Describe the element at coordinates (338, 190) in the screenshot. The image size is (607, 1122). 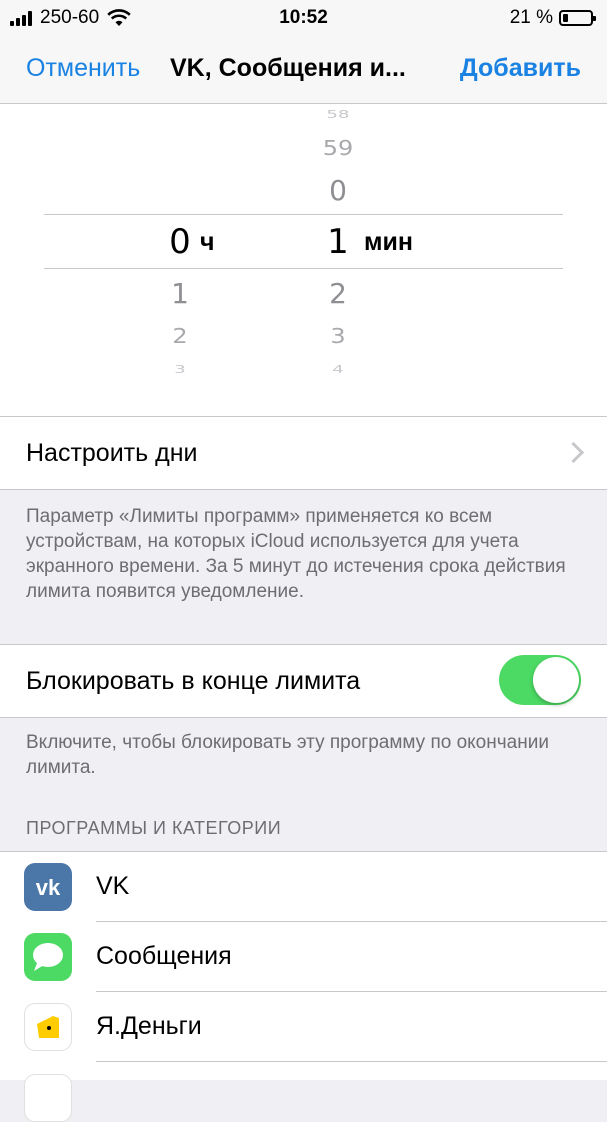
I see `minutes-option: 0` at that location.